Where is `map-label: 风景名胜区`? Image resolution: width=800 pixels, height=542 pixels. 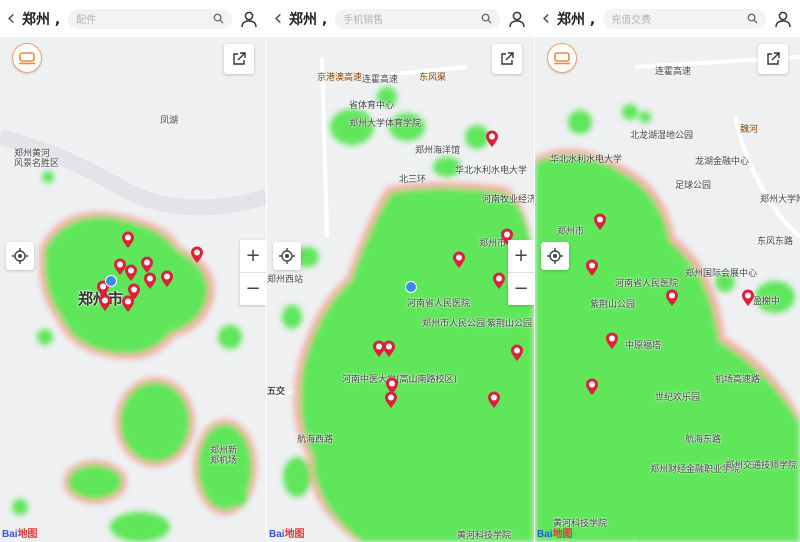
map-label: 风景名胜区 is located at coordinates (37, 164).